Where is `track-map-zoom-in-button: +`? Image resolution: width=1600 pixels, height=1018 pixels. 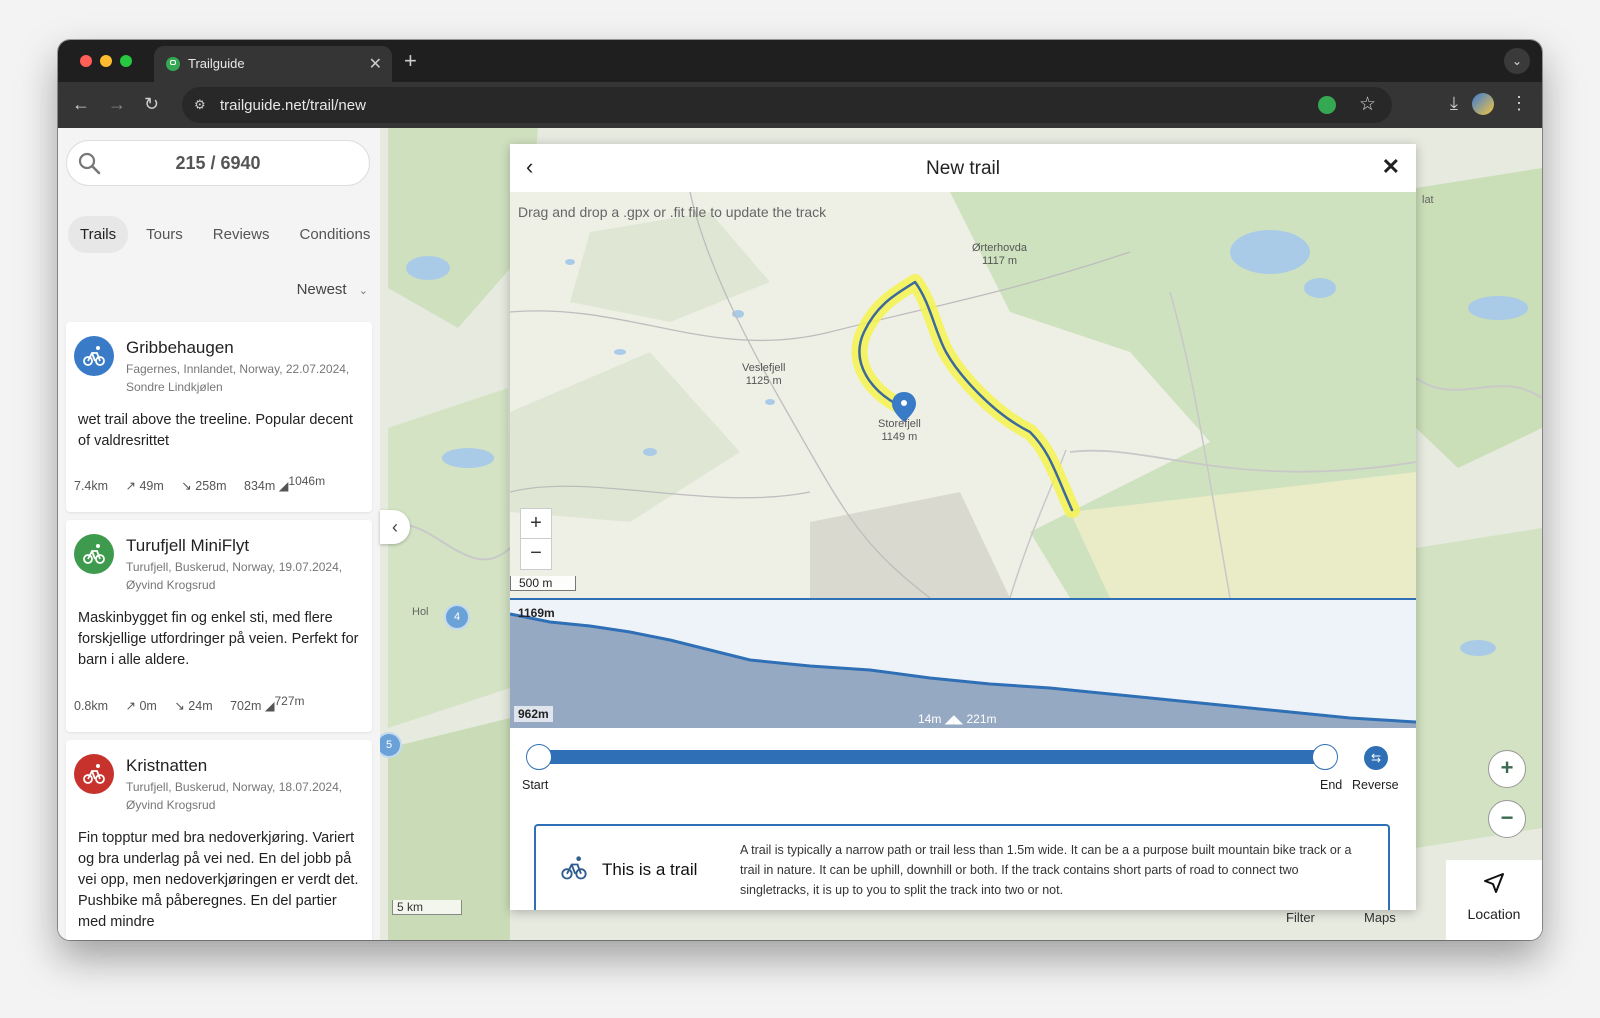 track-map-zoom-in-button: + is located at coordinates (536, 524).